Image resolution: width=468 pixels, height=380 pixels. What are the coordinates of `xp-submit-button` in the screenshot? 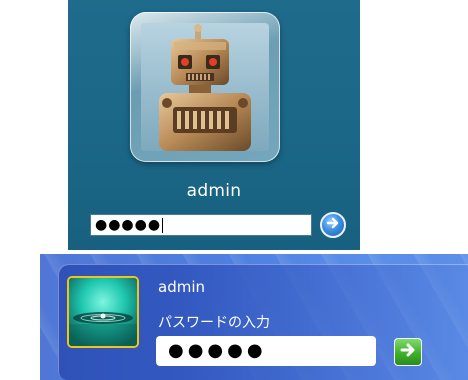 It's located at (408, 352).